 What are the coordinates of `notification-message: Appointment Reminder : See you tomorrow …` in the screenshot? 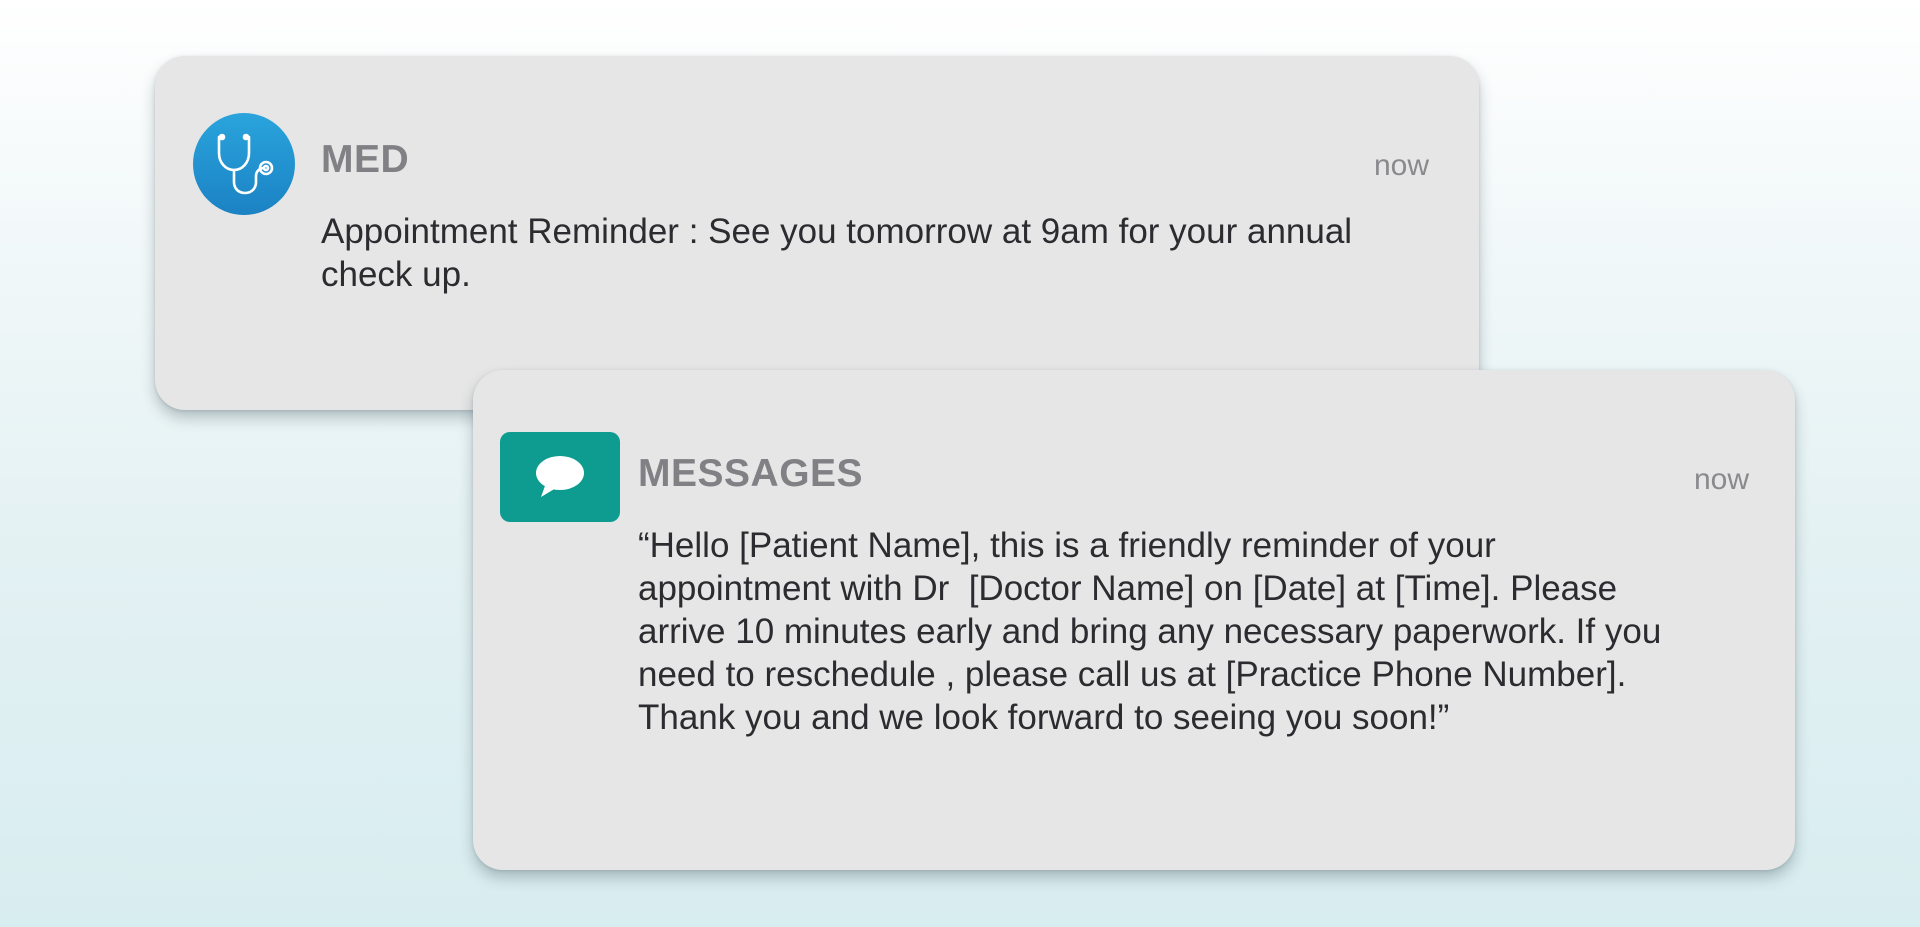 It's located at (841, 253).